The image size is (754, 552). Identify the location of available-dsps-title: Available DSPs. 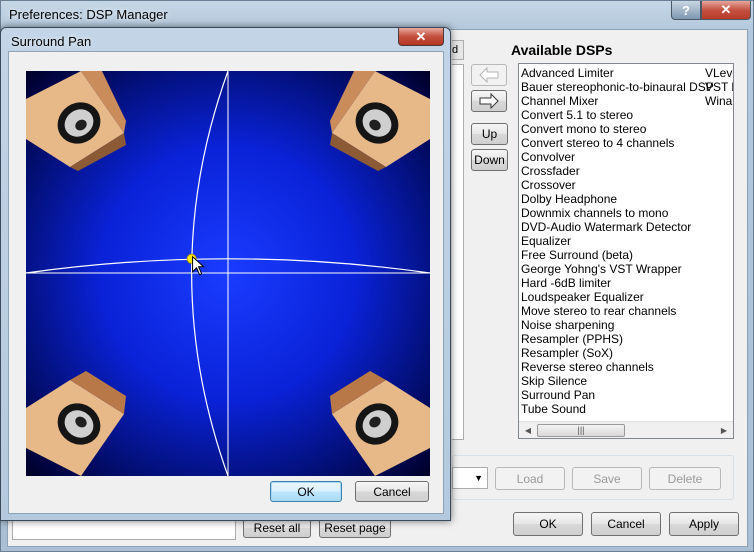
(562, 50).